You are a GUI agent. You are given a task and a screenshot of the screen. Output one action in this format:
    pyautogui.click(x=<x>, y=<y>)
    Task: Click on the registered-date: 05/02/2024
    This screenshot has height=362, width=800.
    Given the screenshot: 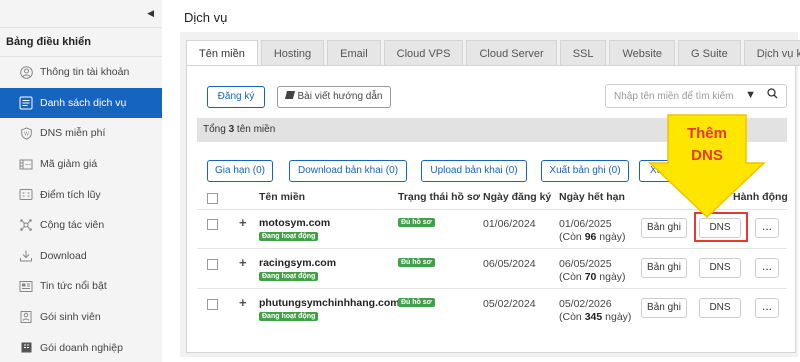 What is the action you would take?
    pyautogui.click(x=509, y=304)
    